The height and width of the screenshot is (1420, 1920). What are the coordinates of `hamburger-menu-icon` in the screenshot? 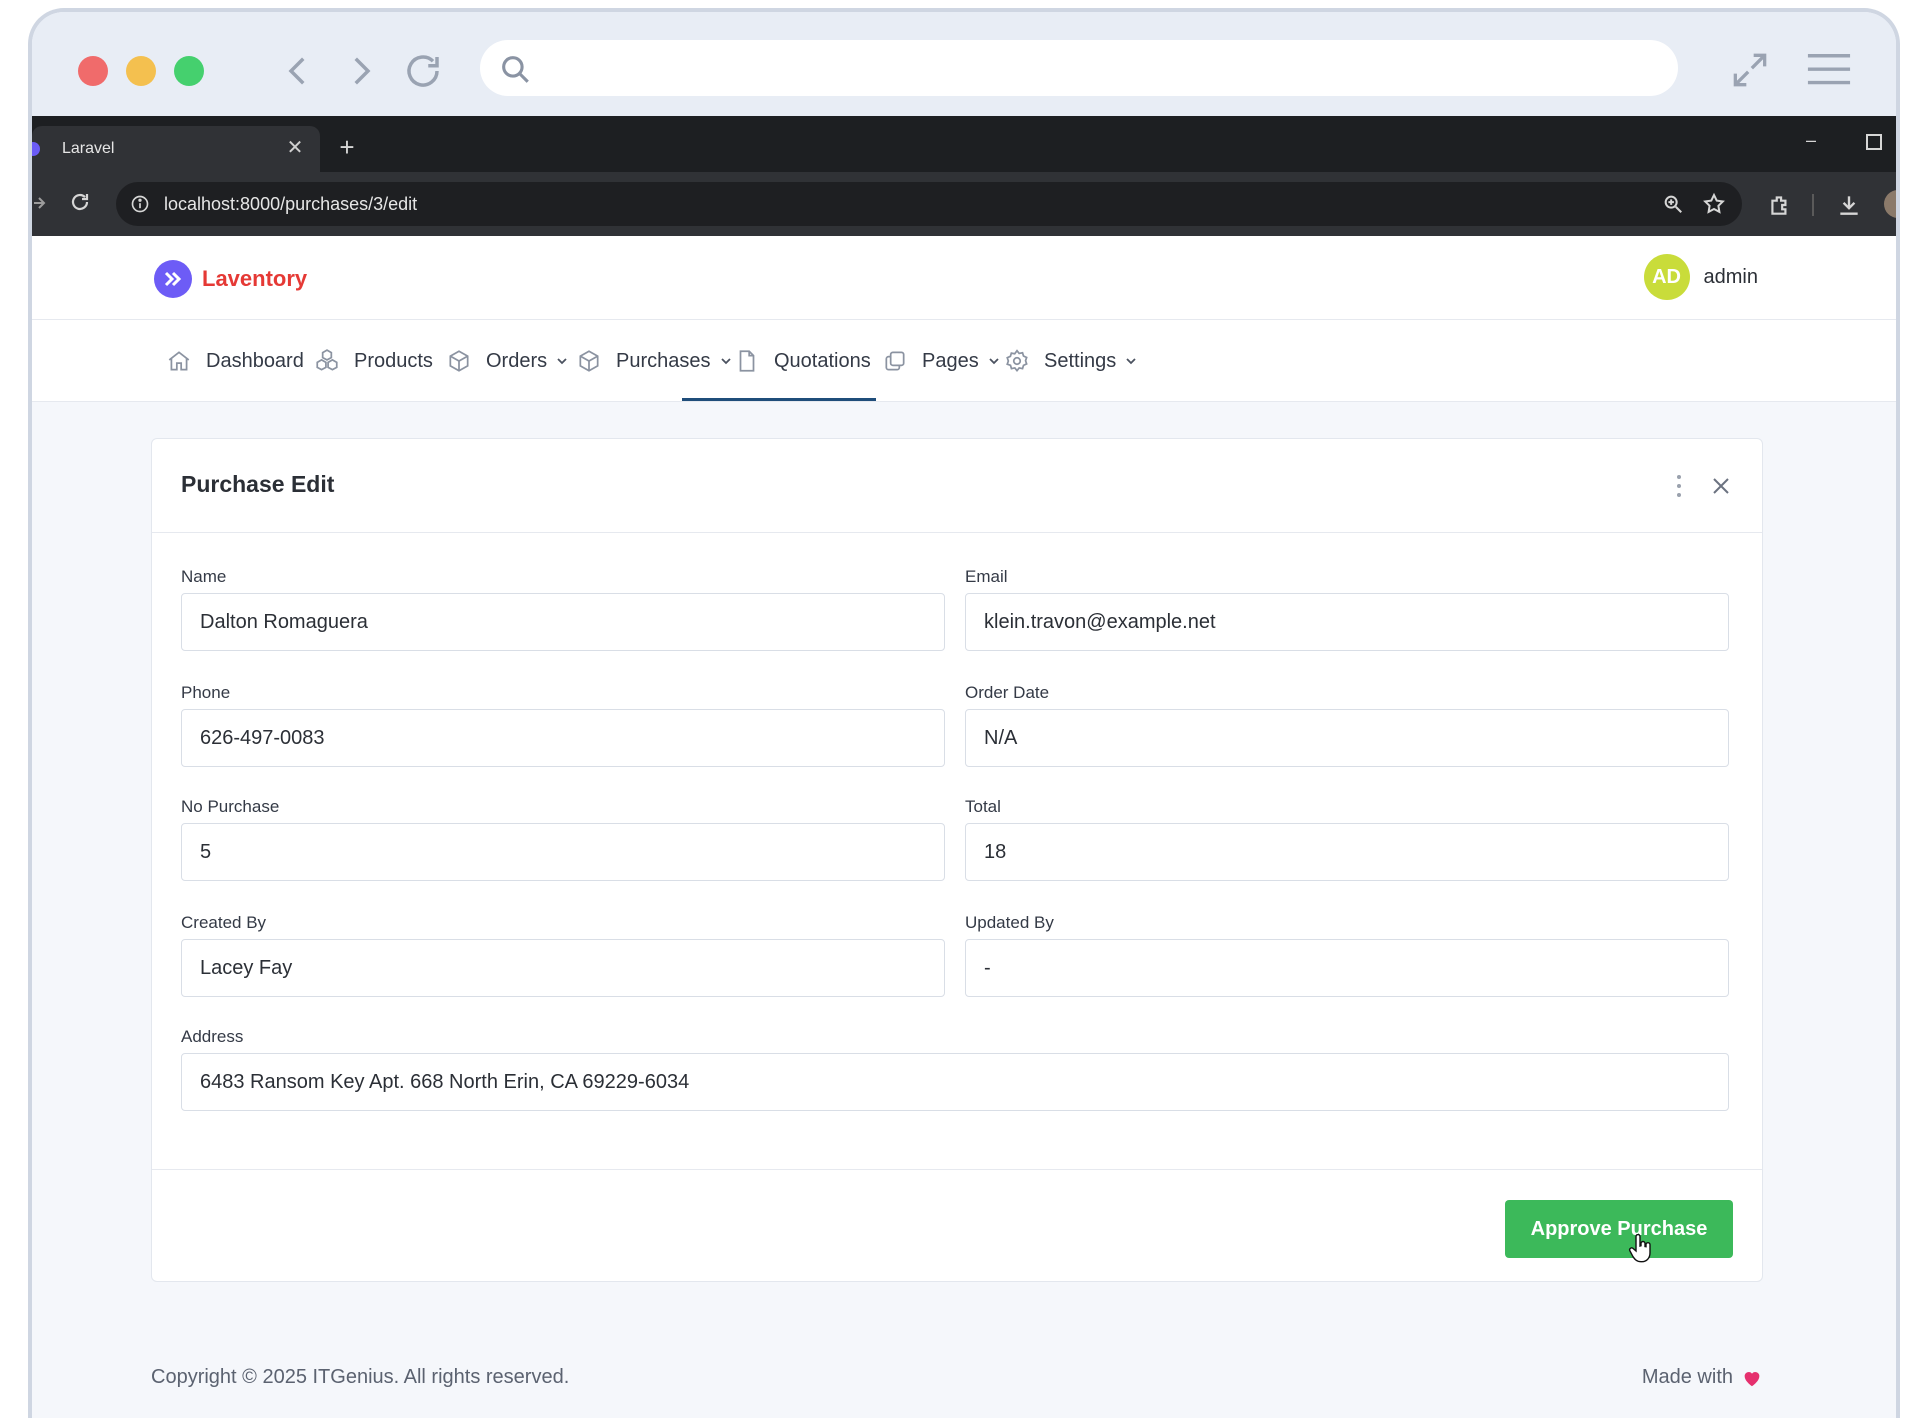 It's located at (1829, 70).